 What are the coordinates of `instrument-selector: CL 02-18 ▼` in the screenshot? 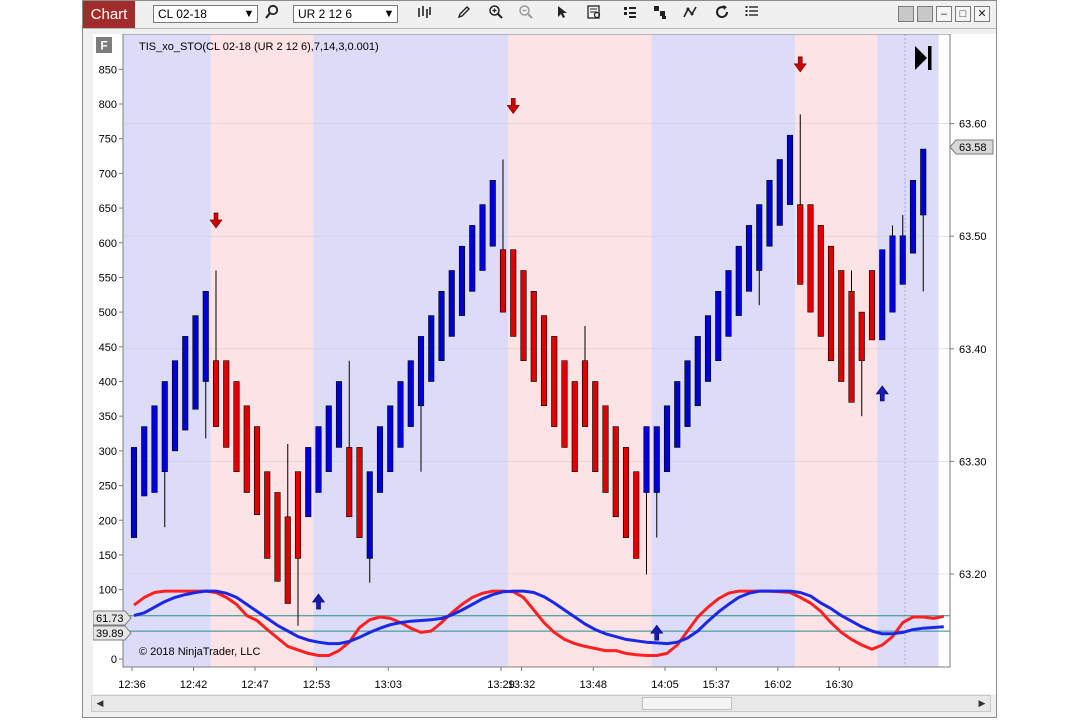 It's located at (205, 14).